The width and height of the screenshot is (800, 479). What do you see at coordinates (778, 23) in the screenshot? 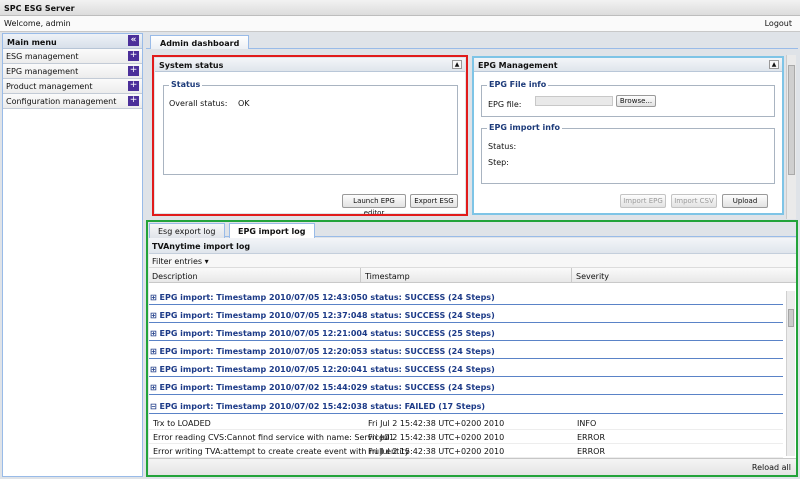
I see `logout-link: Logout` at bounding box center [778, 23].